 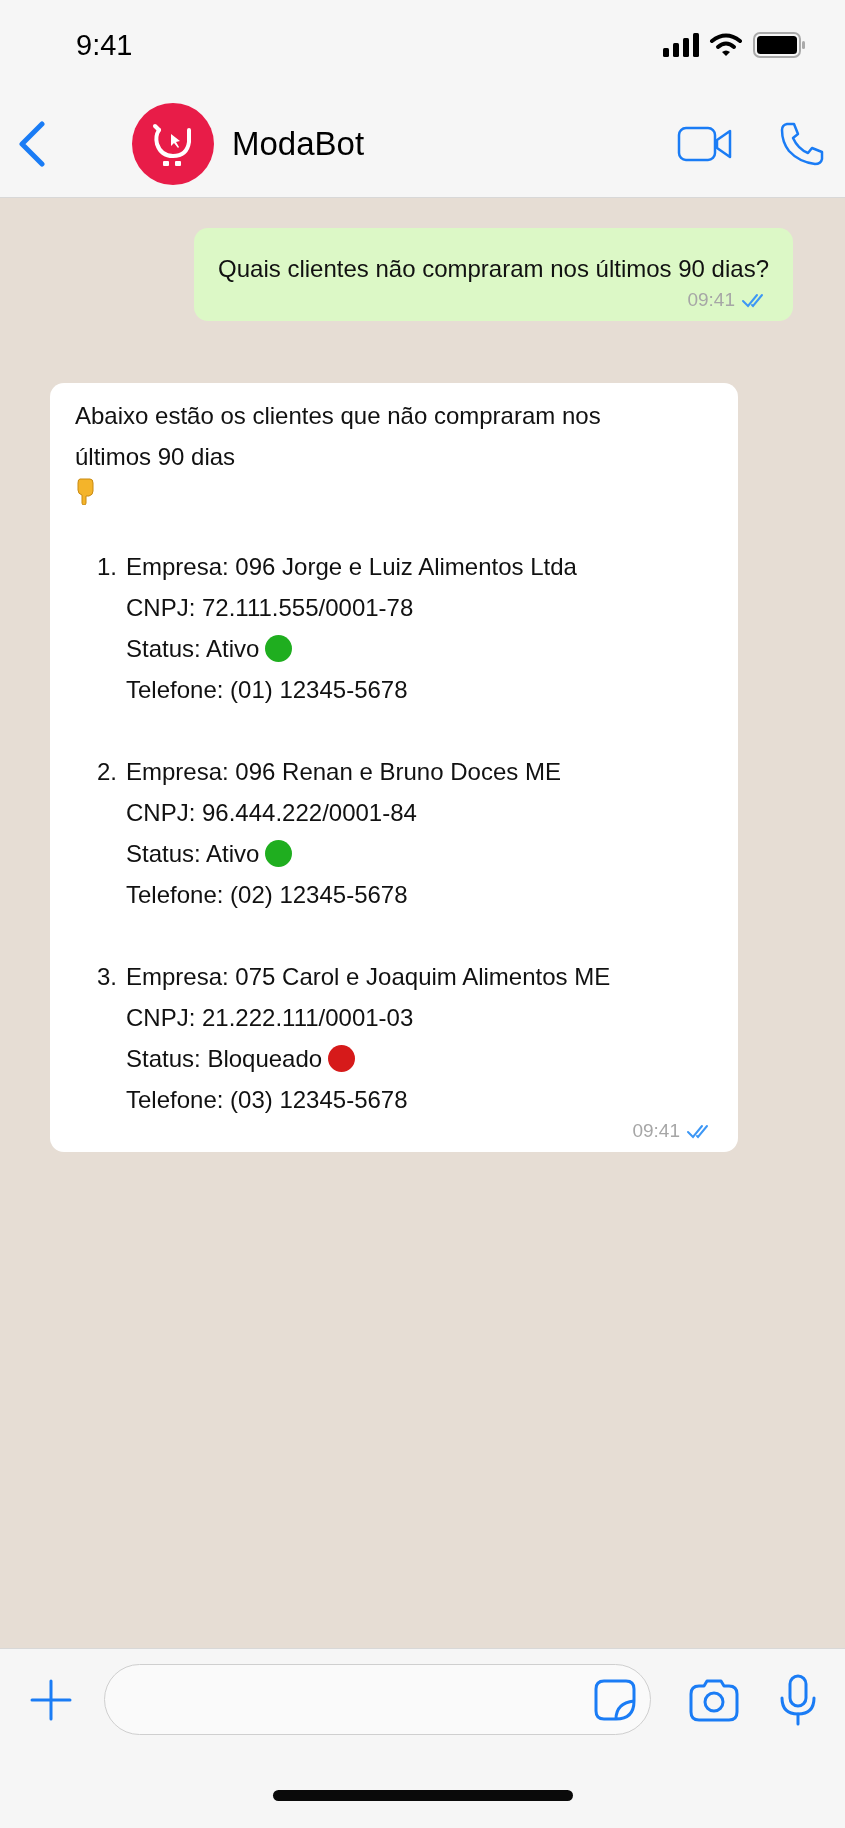 What do you see at coordinates (714, 1699) in the screenshot?
I see `camera-icon` at bounding box center [714, 1699].